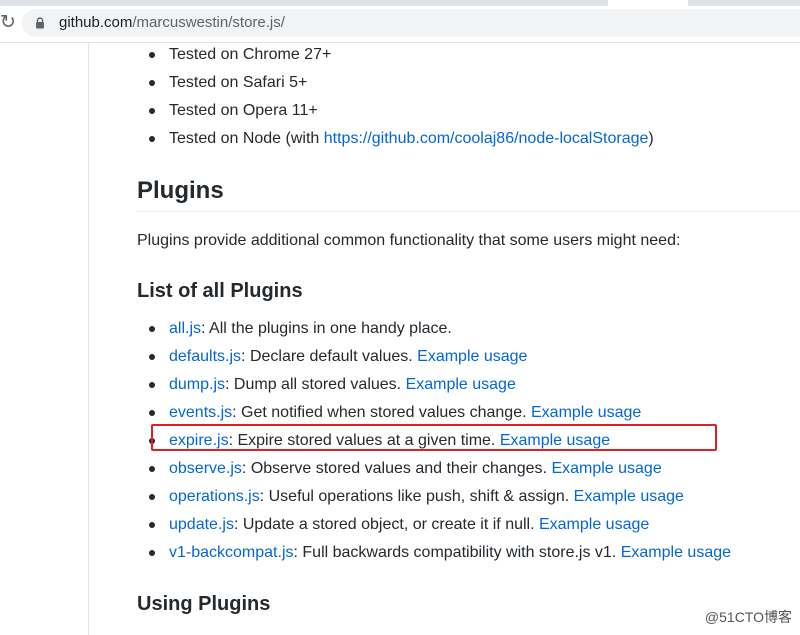 The height and width of the screenshot is (635, 800). I want to click on watermark: @51CTO博客, so click(748, 617).